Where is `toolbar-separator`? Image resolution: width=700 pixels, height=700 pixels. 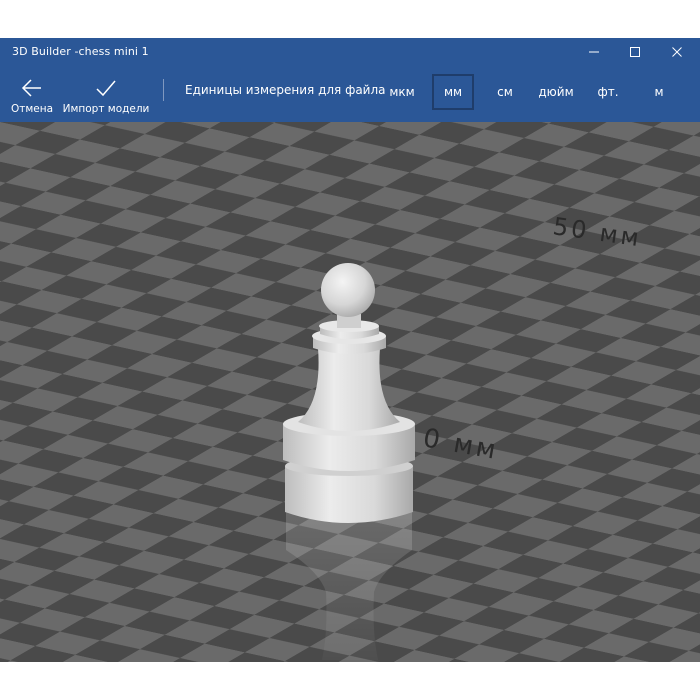 toolbar-separator is located at coordinates (163, 90).